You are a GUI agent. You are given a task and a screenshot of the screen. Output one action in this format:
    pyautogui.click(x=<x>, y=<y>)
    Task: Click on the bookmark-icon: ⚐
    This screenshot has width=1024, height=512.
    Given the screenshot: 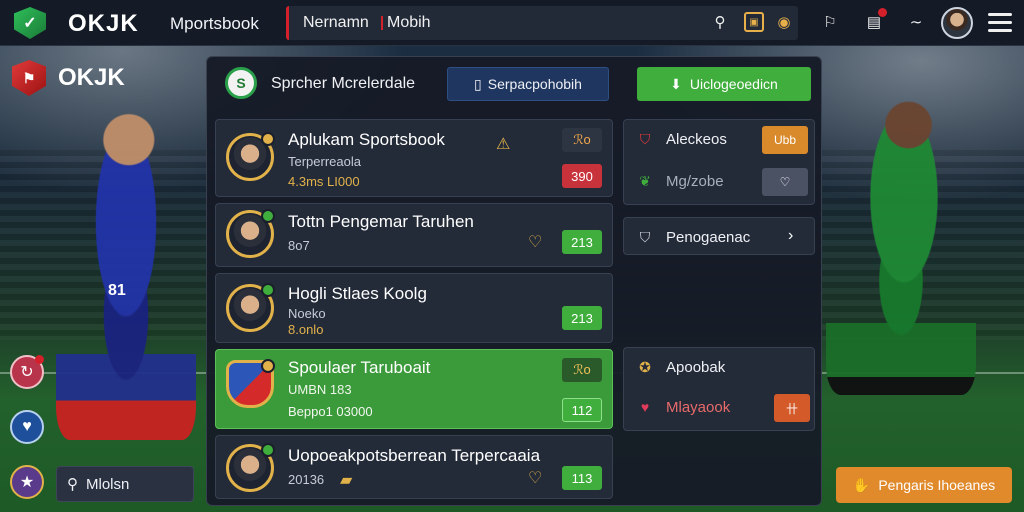 What is the action you would take?
    pyautogui.click(x=830, y=22)
    